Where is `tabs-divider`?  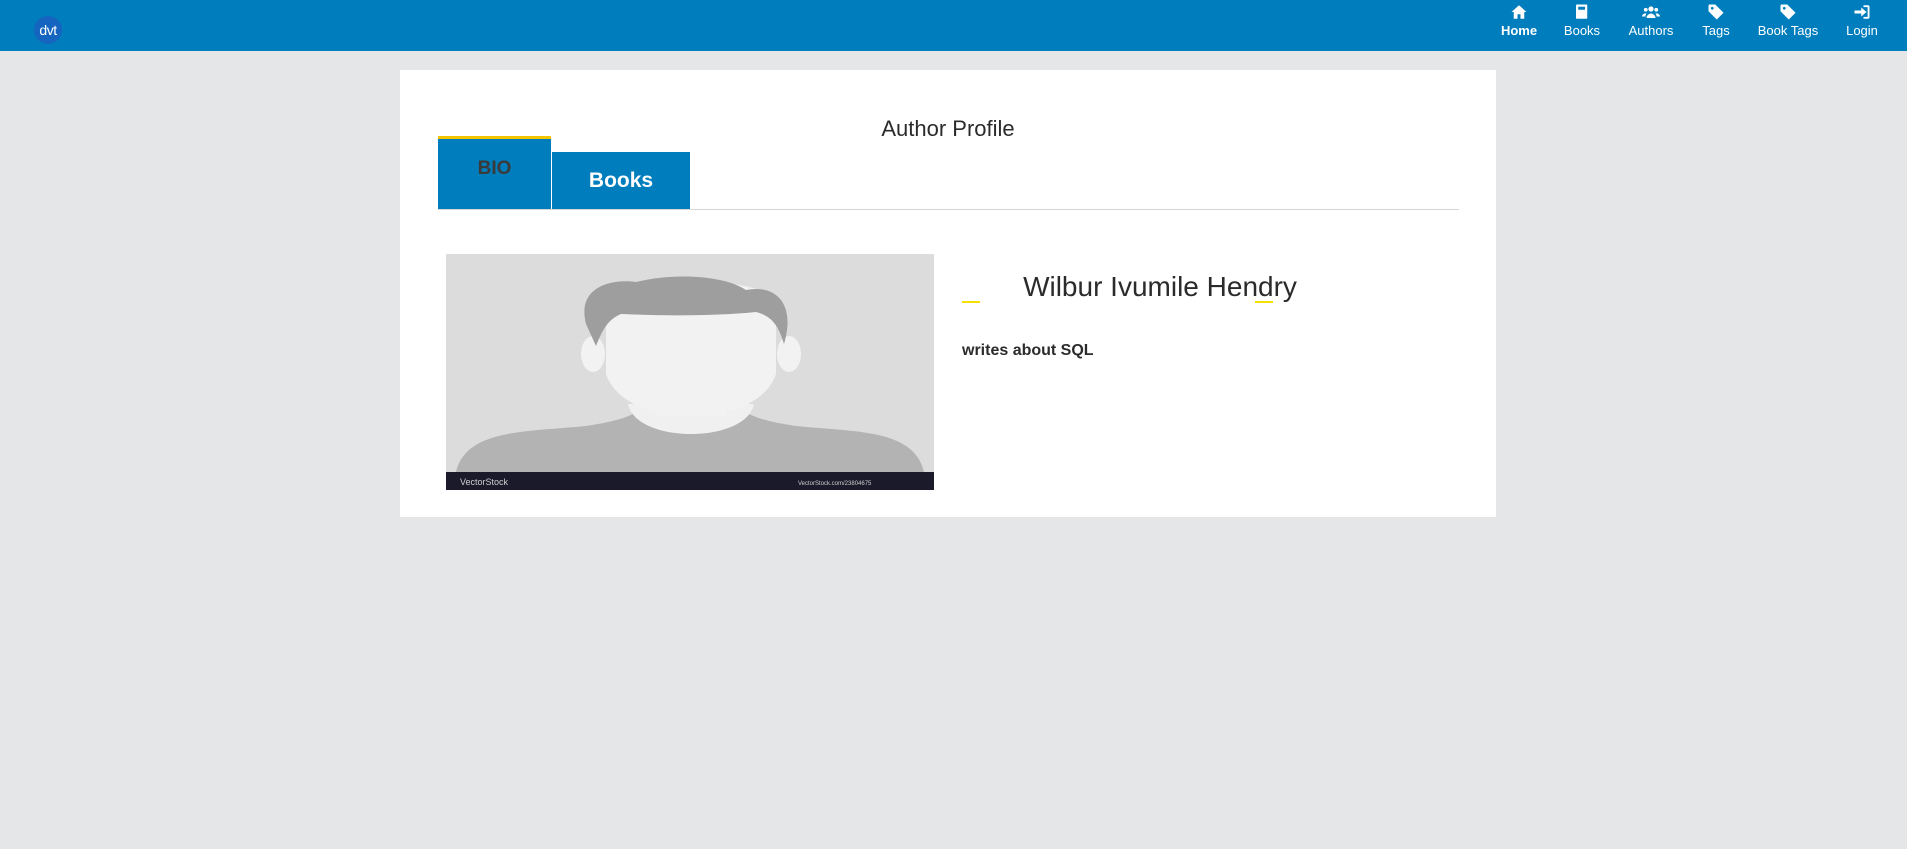
tabs-divider is located at coordinates (948, 209).